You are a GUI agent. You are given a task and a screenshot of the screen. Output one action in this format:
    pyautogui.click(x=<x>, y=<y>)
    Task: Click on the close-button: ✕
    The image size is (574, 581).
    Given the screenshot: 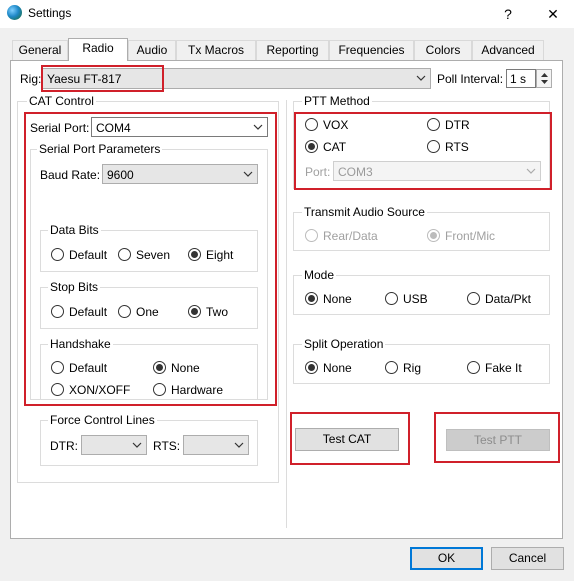 What is the action you would take?
    pyautogui.click(x=553, y=14)
    